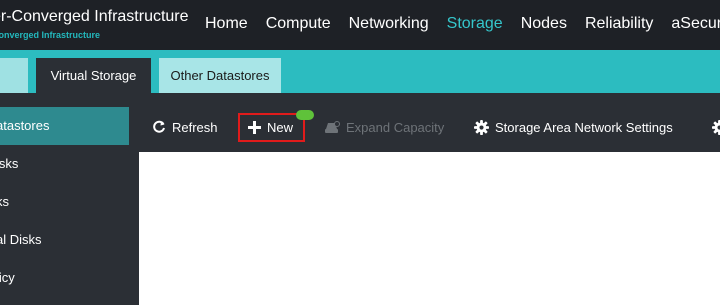 Image resolution: width=720 pixels, height=305 pixels. What do you see at coordinates (7, 277) in the screenshot?
I see `sidebar-item-label: licy` at bounding box center [7, 277].